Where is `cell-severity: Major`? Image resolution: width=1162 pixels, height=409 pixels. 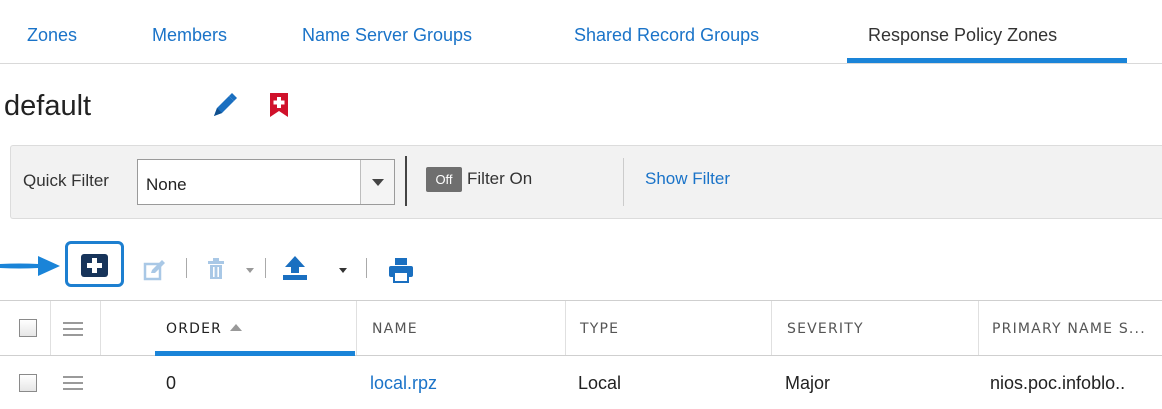
cell-severity: Major is located at coordinates (808, 383).